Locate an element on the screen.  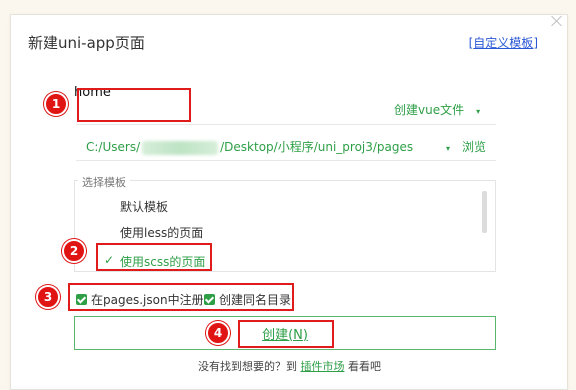
annotation-badge-1: 1 is located at coordinates (56, 104).